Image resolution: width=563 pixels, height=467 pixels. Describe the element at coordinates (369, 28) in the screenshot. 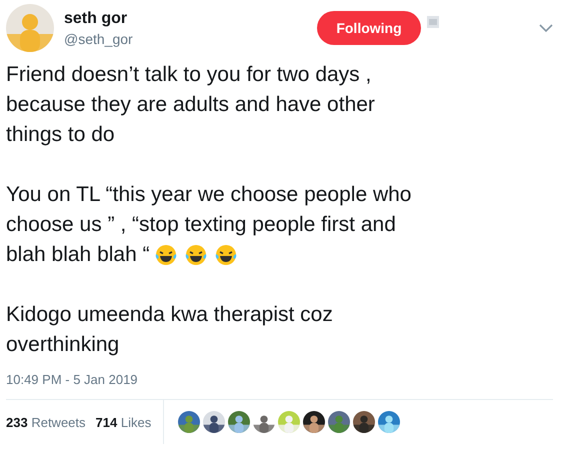

I see `following-button: Following` at that location.